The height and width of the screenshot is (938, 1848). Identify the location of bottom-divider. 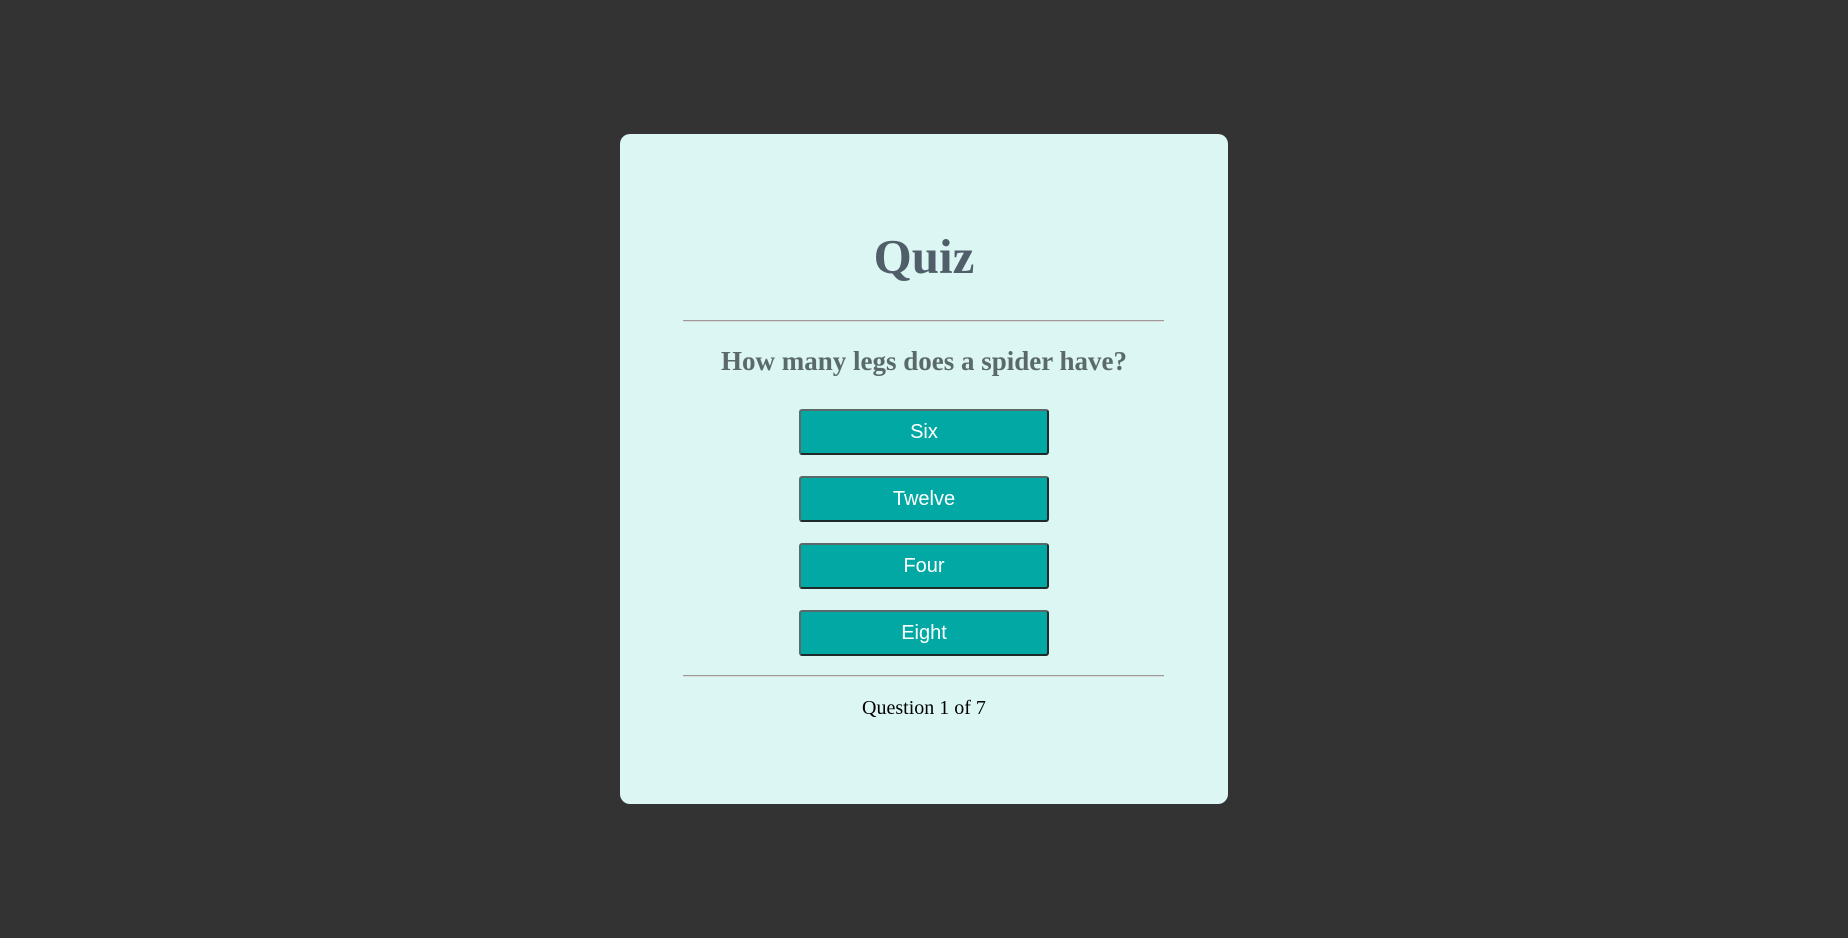
(923, 676).